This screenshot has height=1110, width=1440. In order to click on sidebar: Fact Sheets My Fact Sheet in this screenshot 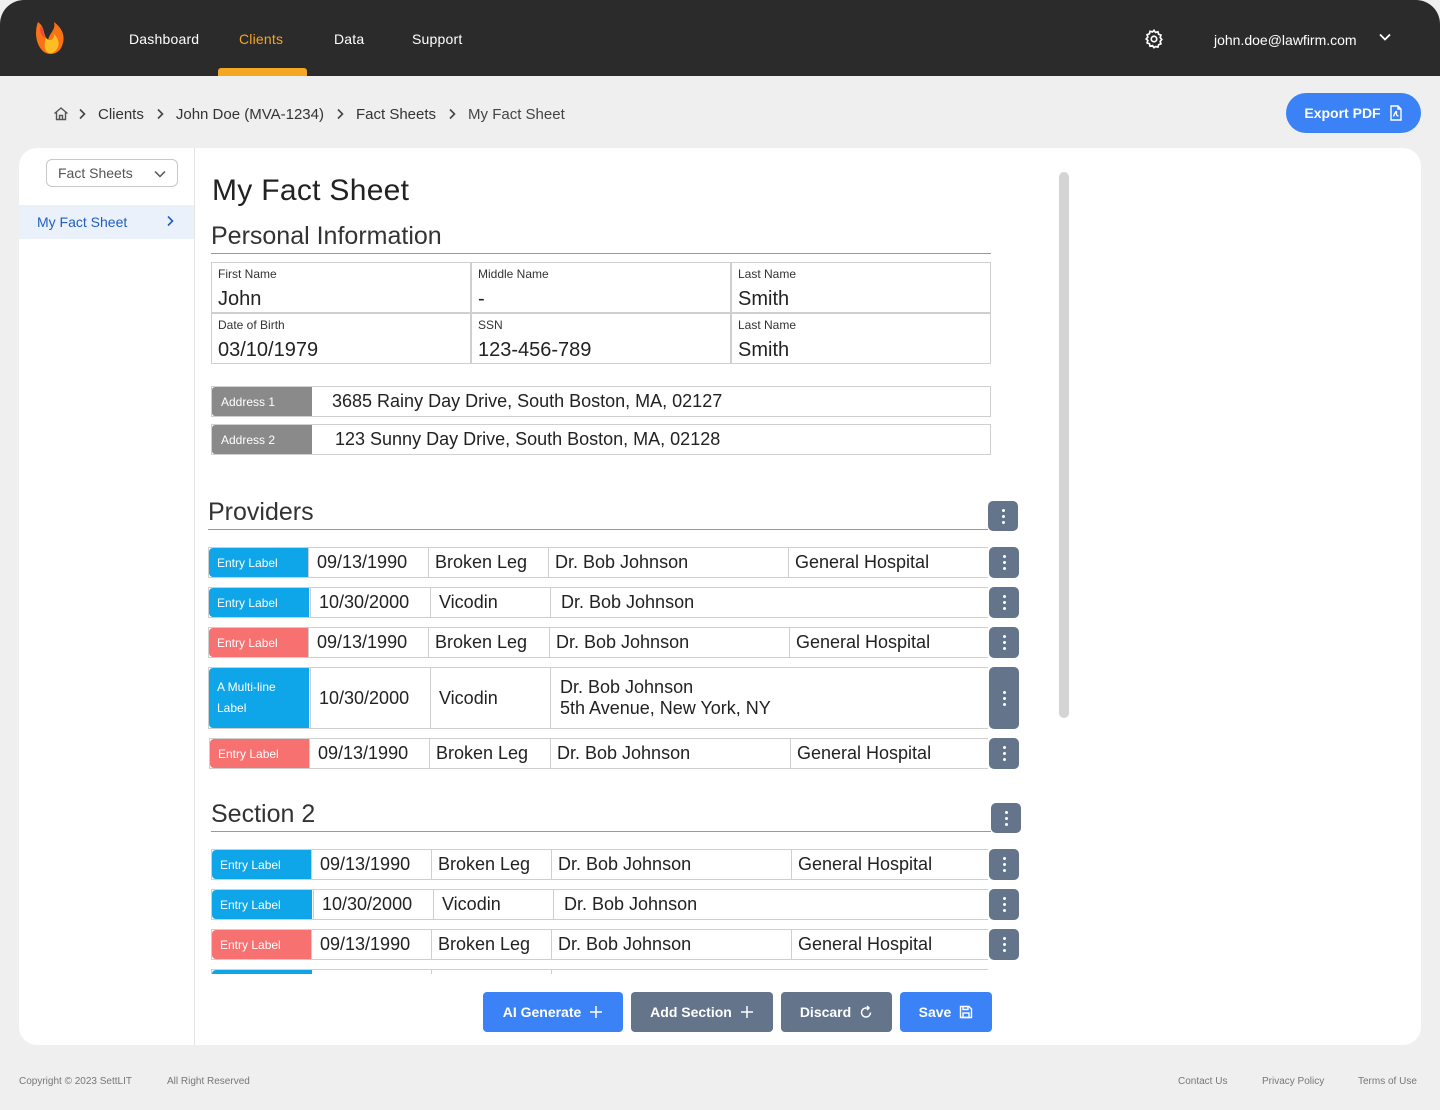, I will do `click(107, 596)`.